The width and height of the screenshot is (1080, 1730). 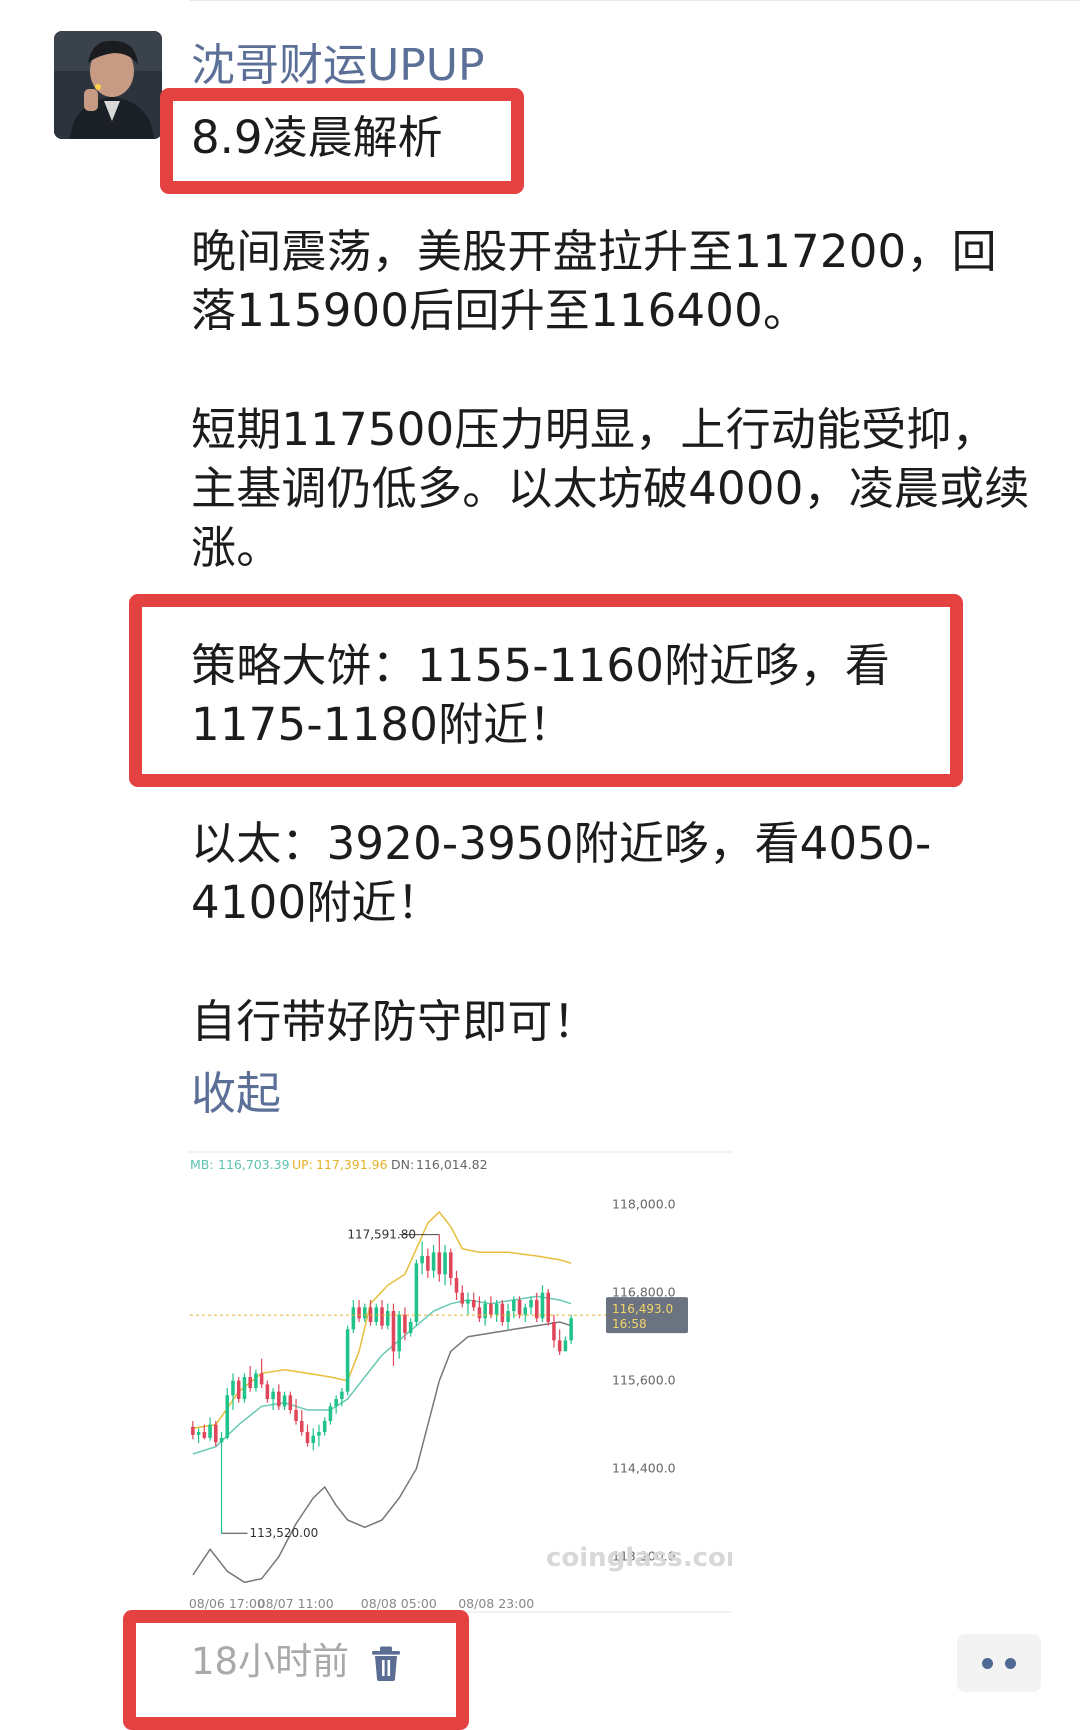 I want to click on trash-icon, so click(x=386, y=1663).